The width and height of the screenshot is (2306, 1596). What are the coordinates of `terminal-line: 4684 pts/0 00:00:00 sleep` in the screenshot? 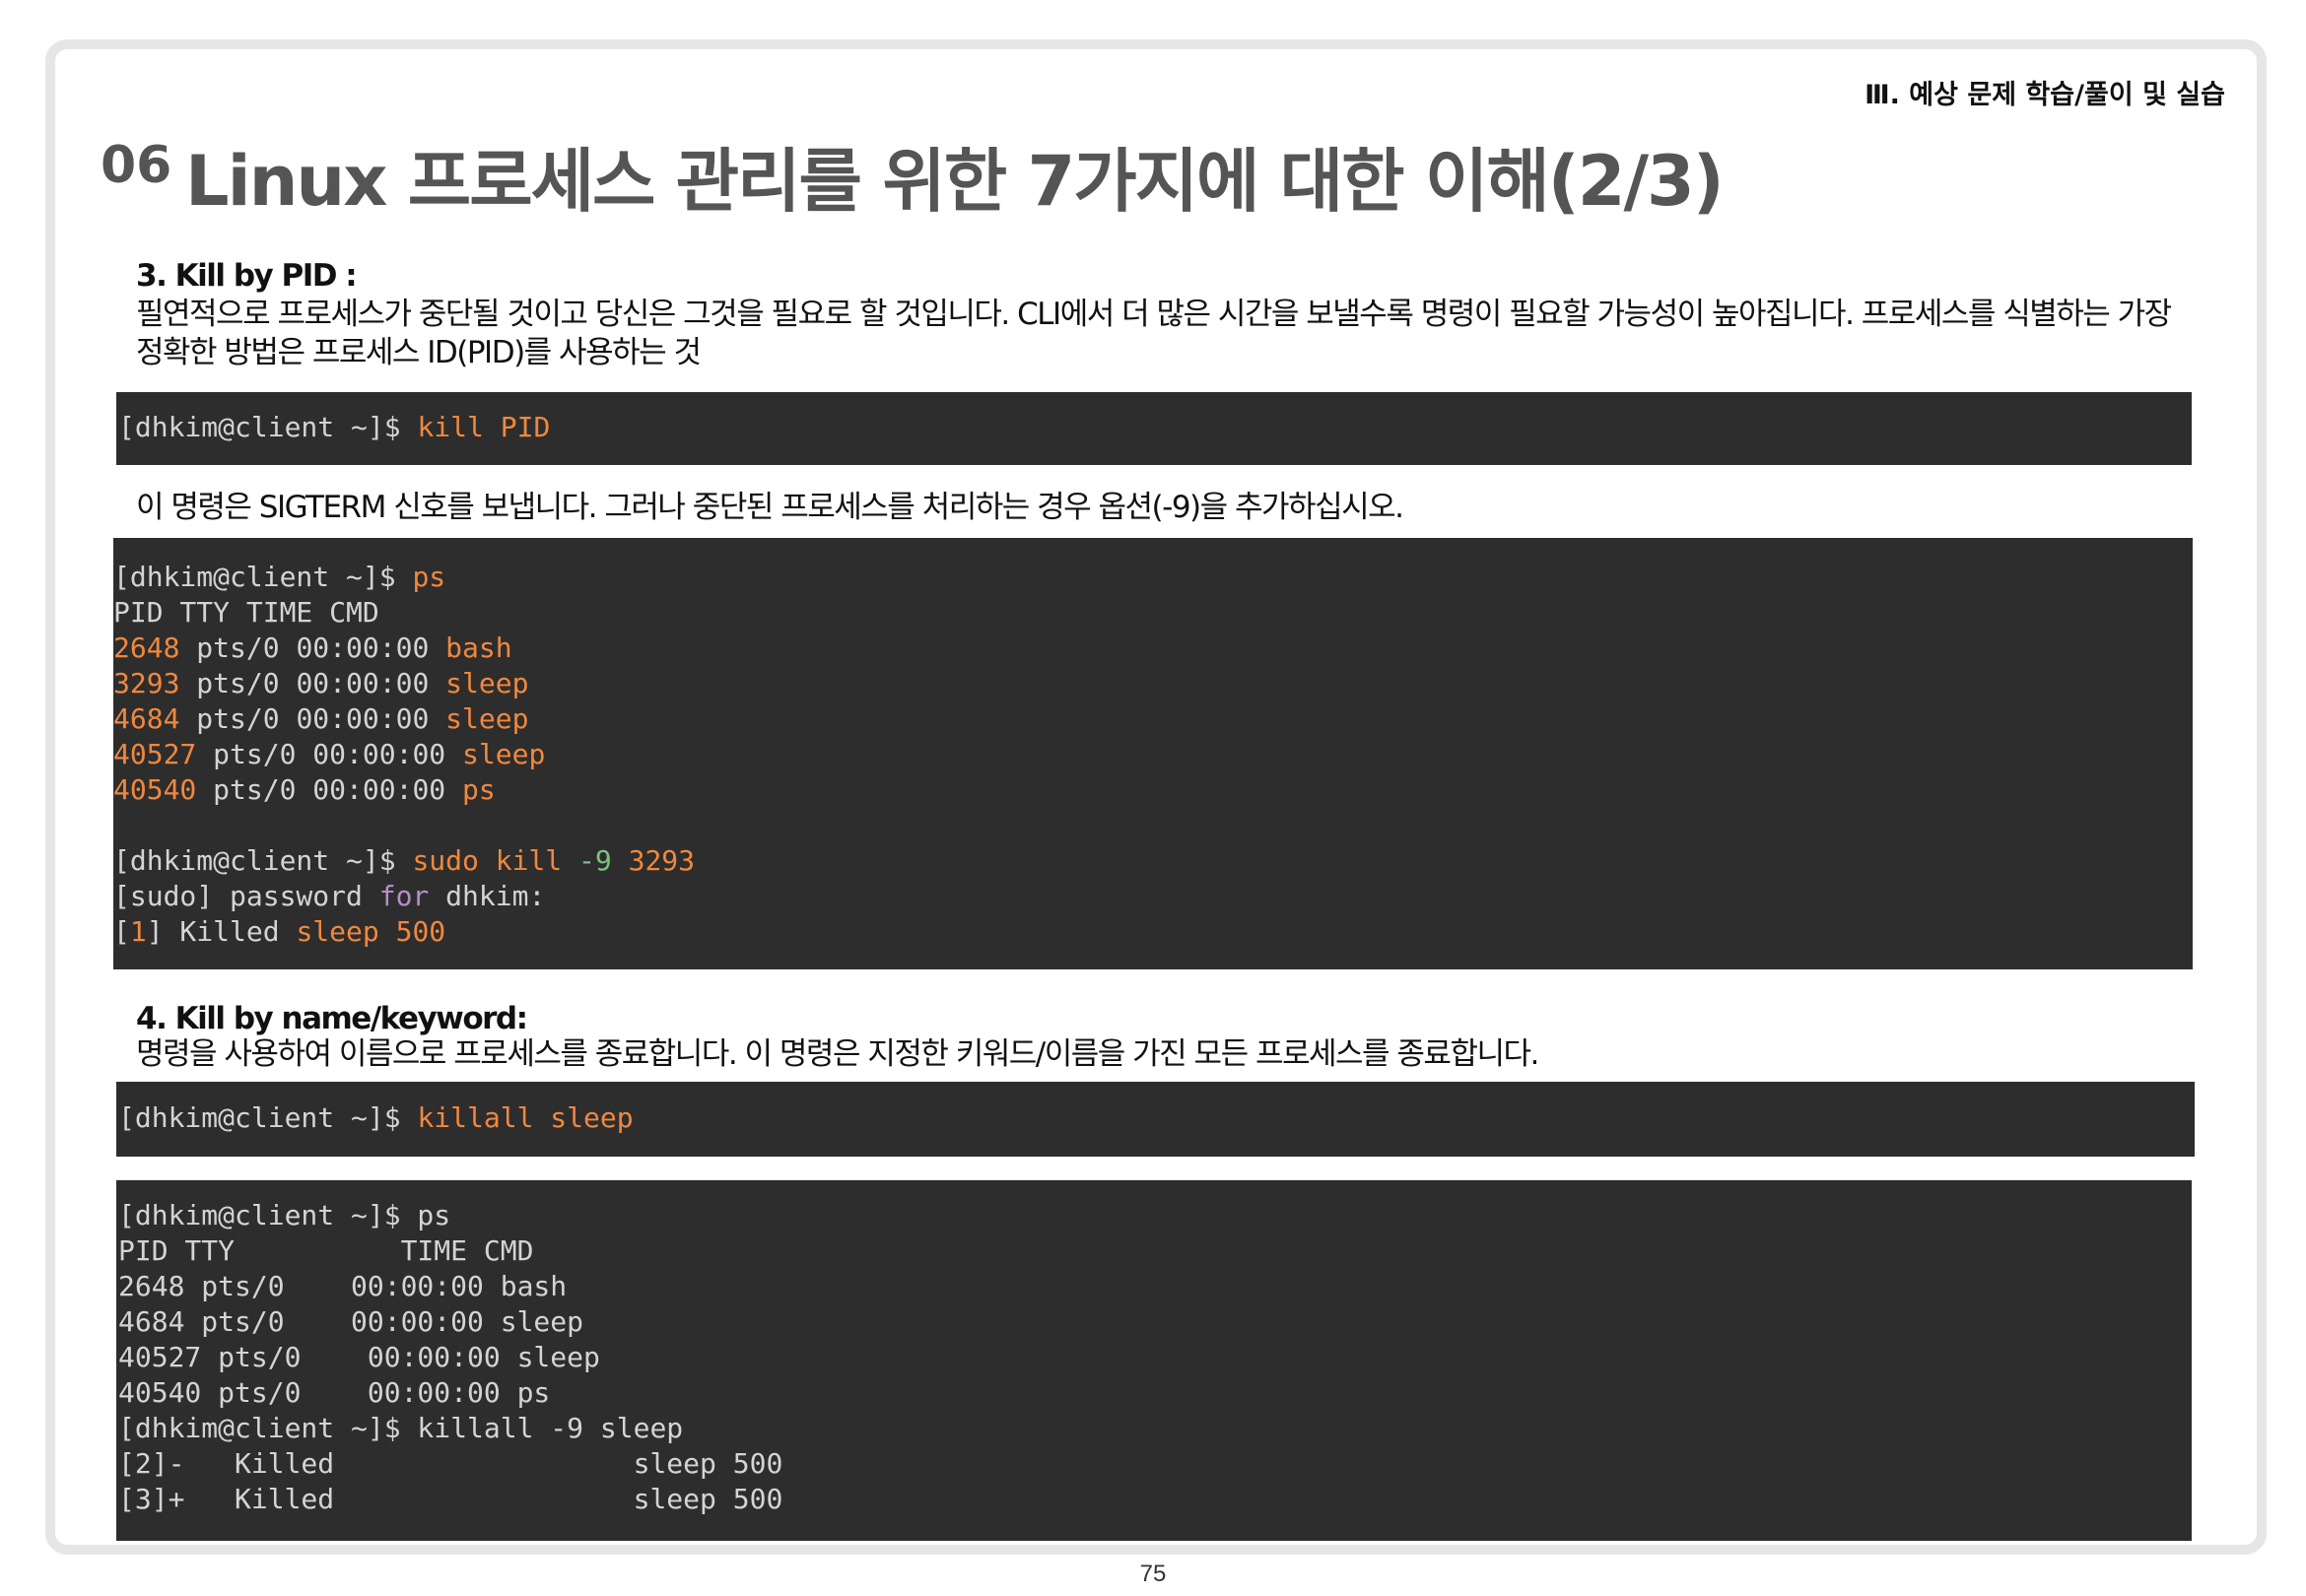 It's located at (351, 1321).